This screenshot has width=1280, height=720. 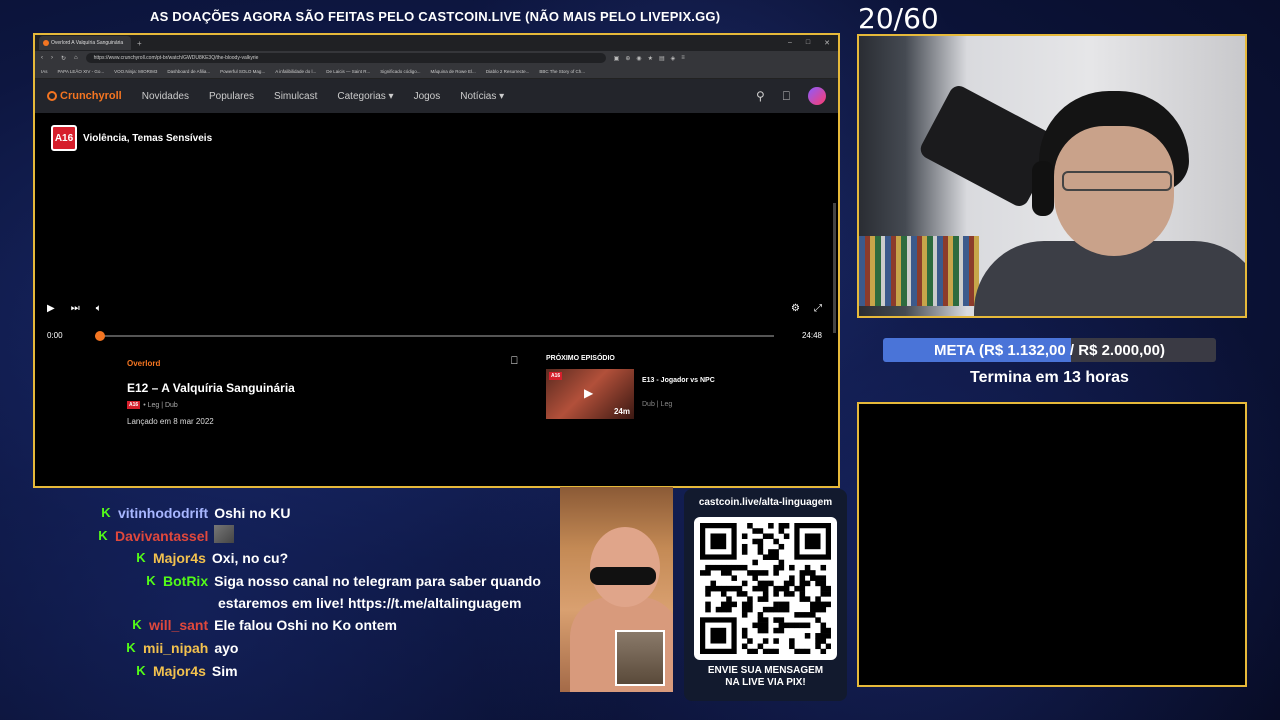 What do you see at coordinates (252, 513) in the screenshot?
I see `chat-text: Oshi no KU` at bounding box center [252, 513].